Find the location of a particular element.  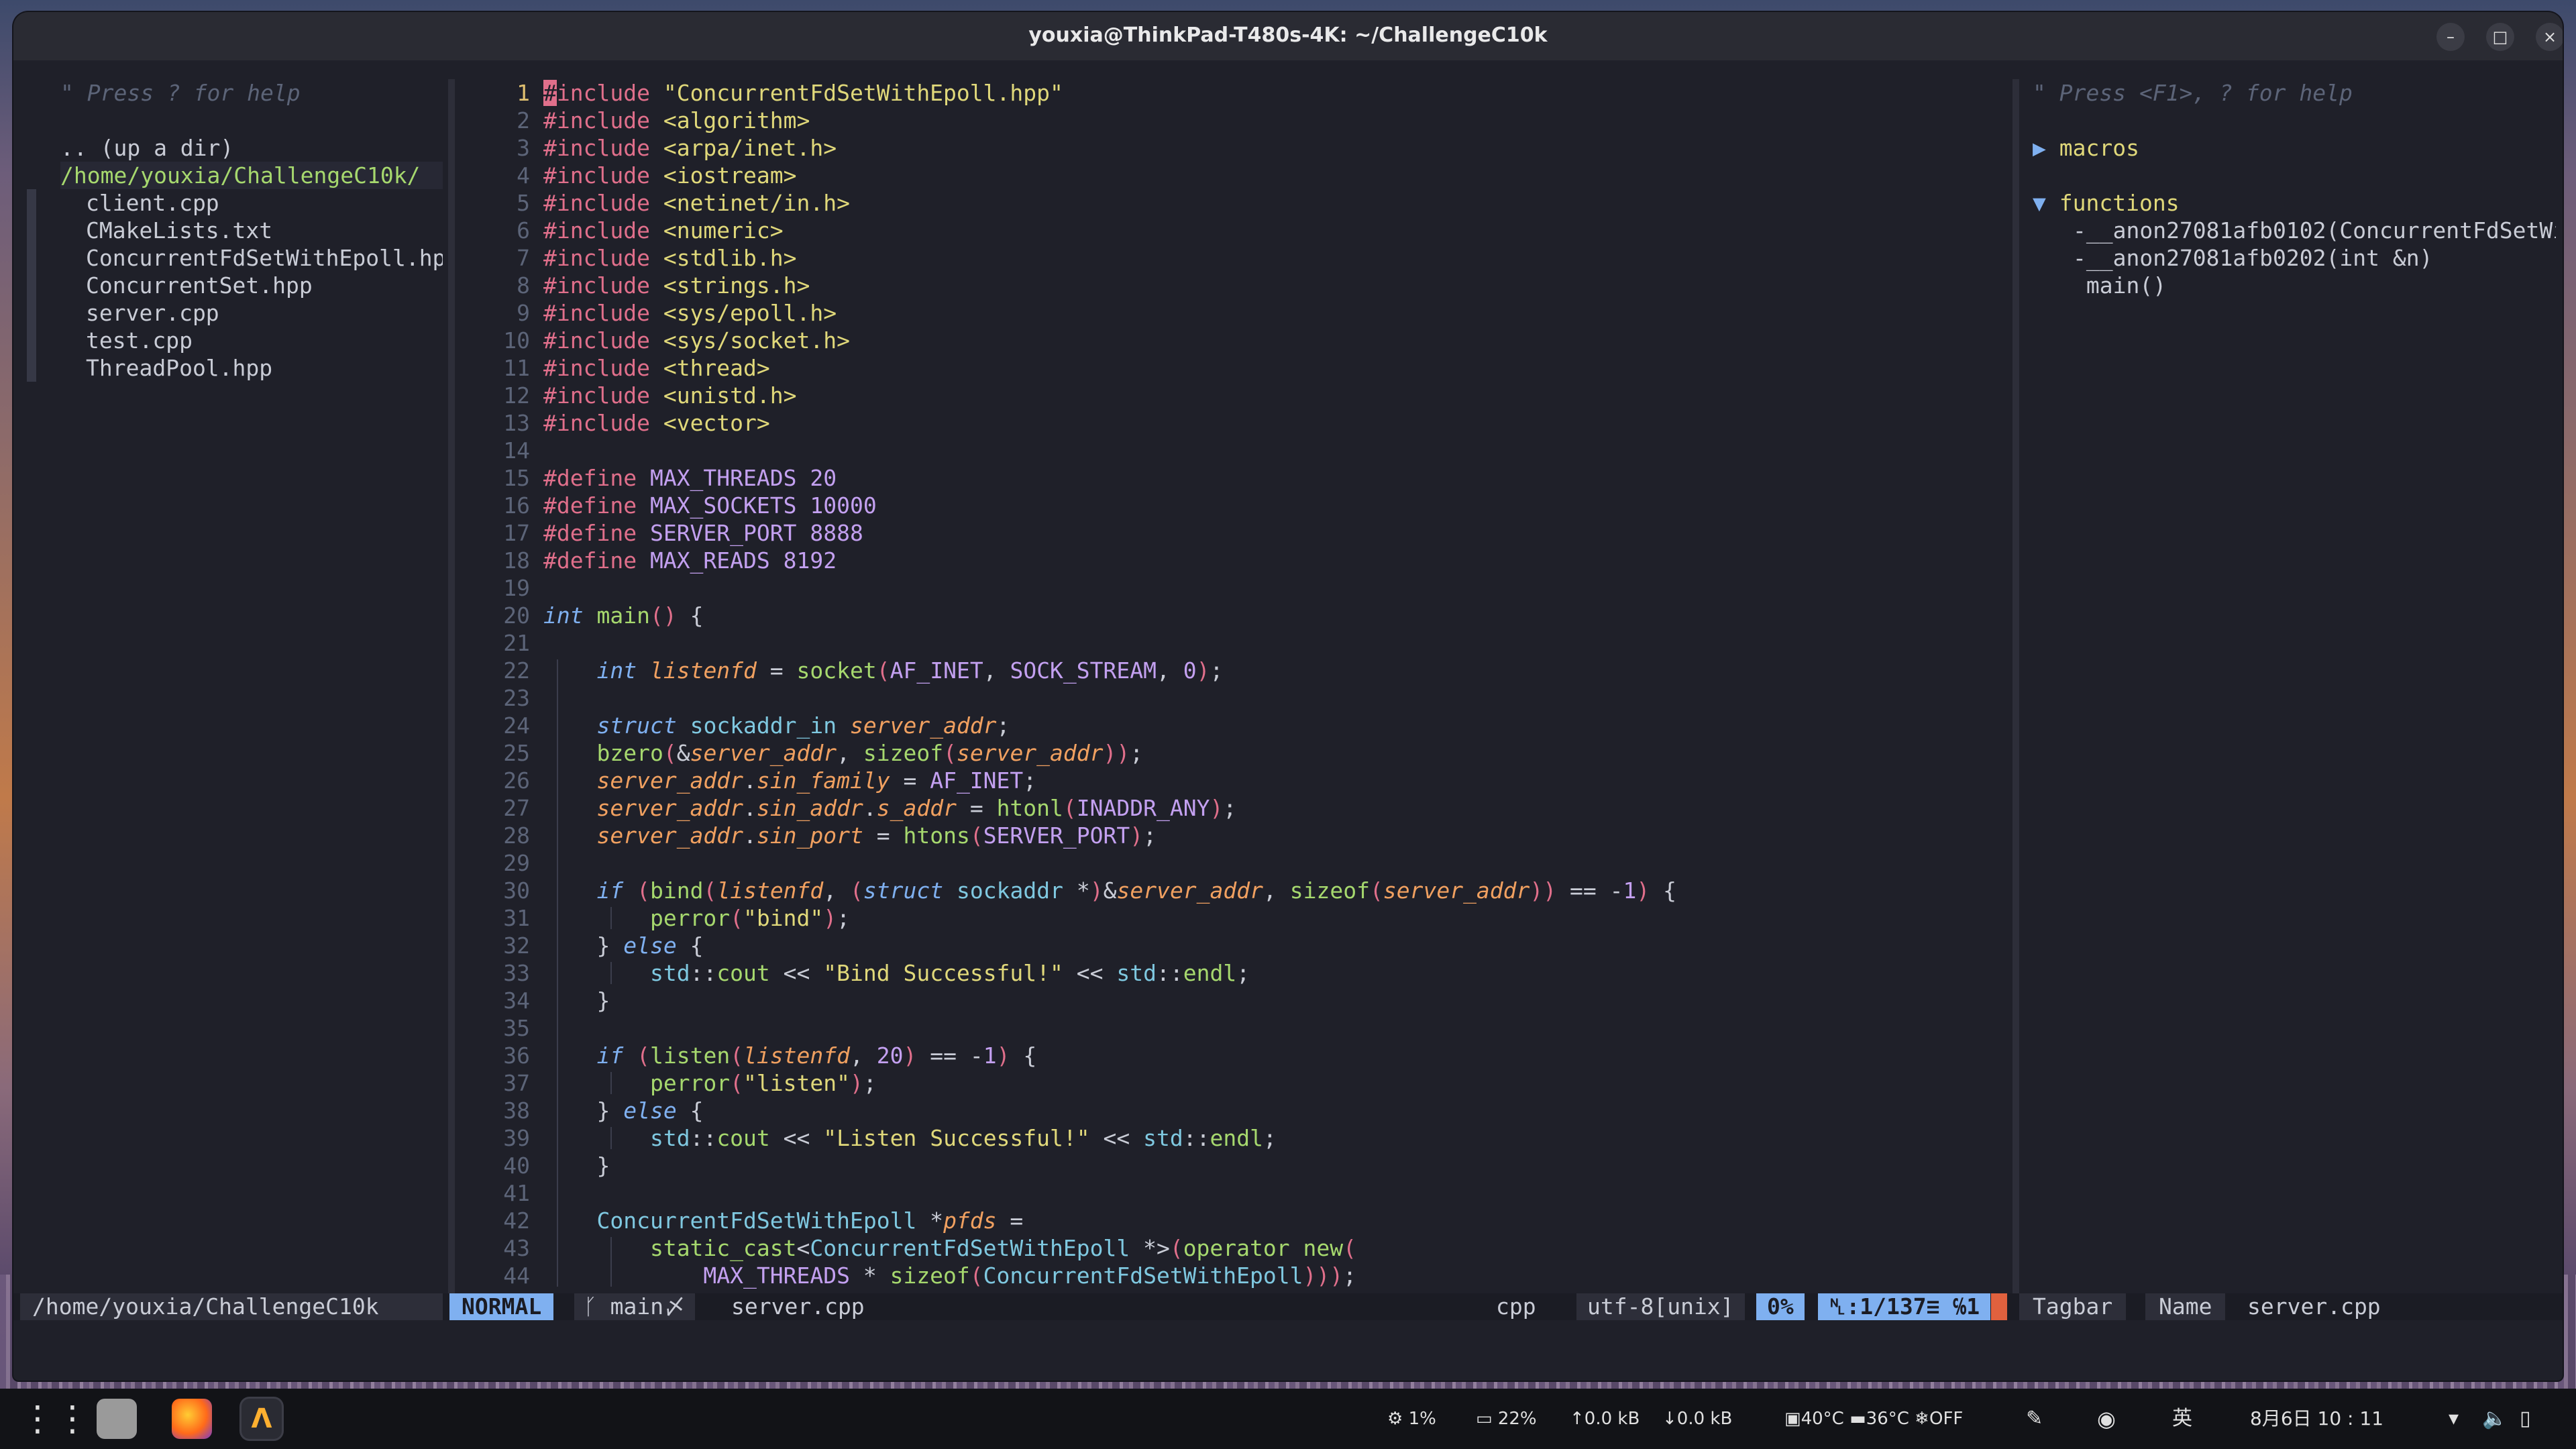

code-line: #include <thread> is located at coordinates (656, 368).